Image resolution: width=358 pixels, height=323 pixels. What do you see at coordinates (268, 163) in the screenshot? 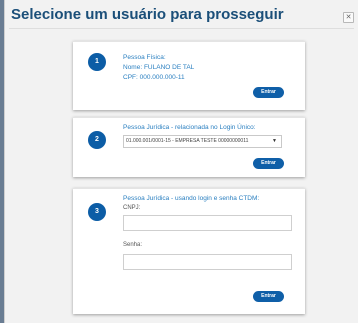
I see `enter-button-login-unico: Entrar` at bounding box center [268, 163].